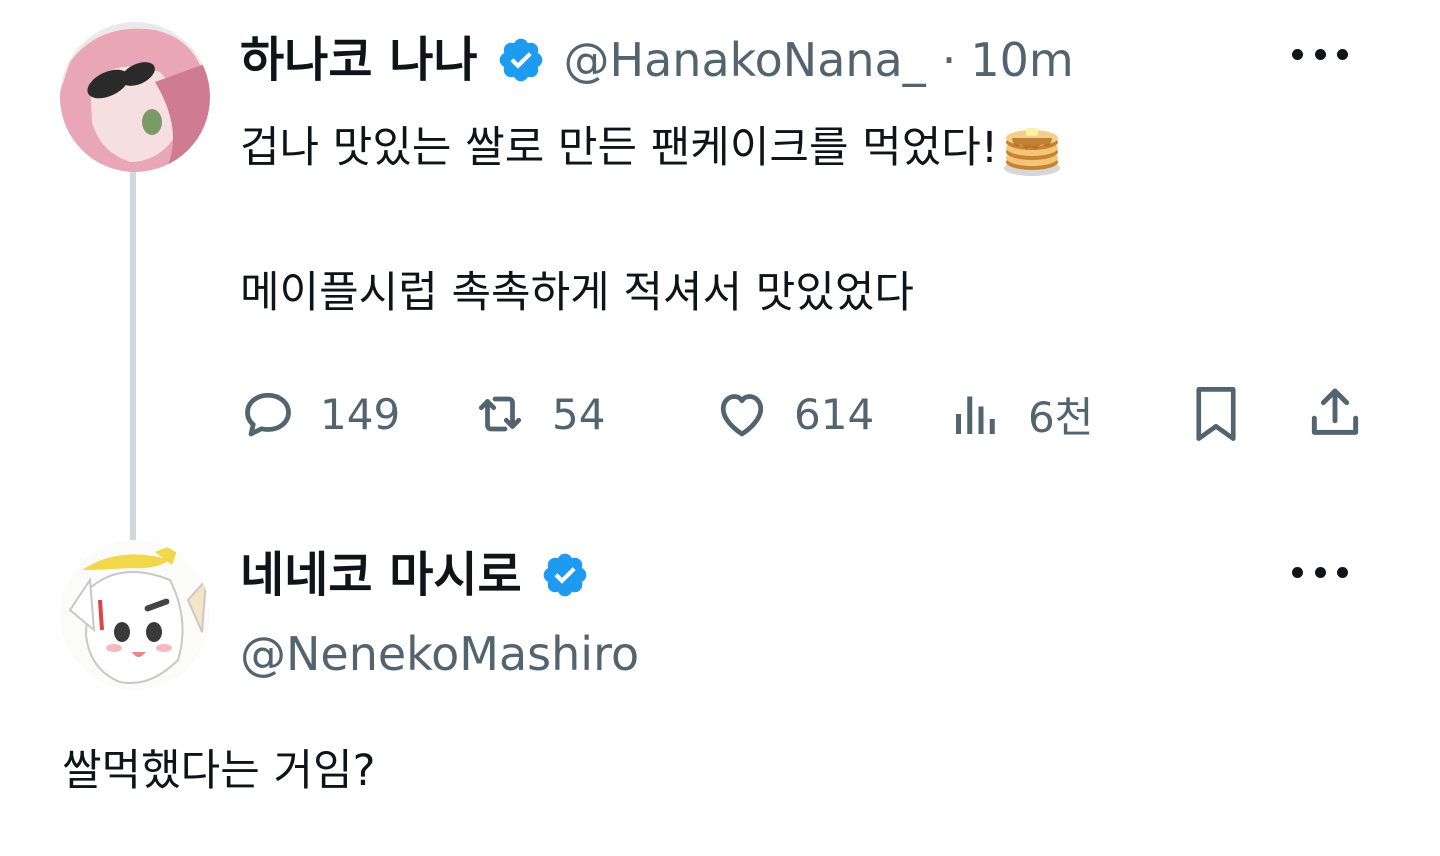 Image resolution: width=1440 pixels, height=856 pixels. I want to click on bookmark-button, so click(1216, 414).